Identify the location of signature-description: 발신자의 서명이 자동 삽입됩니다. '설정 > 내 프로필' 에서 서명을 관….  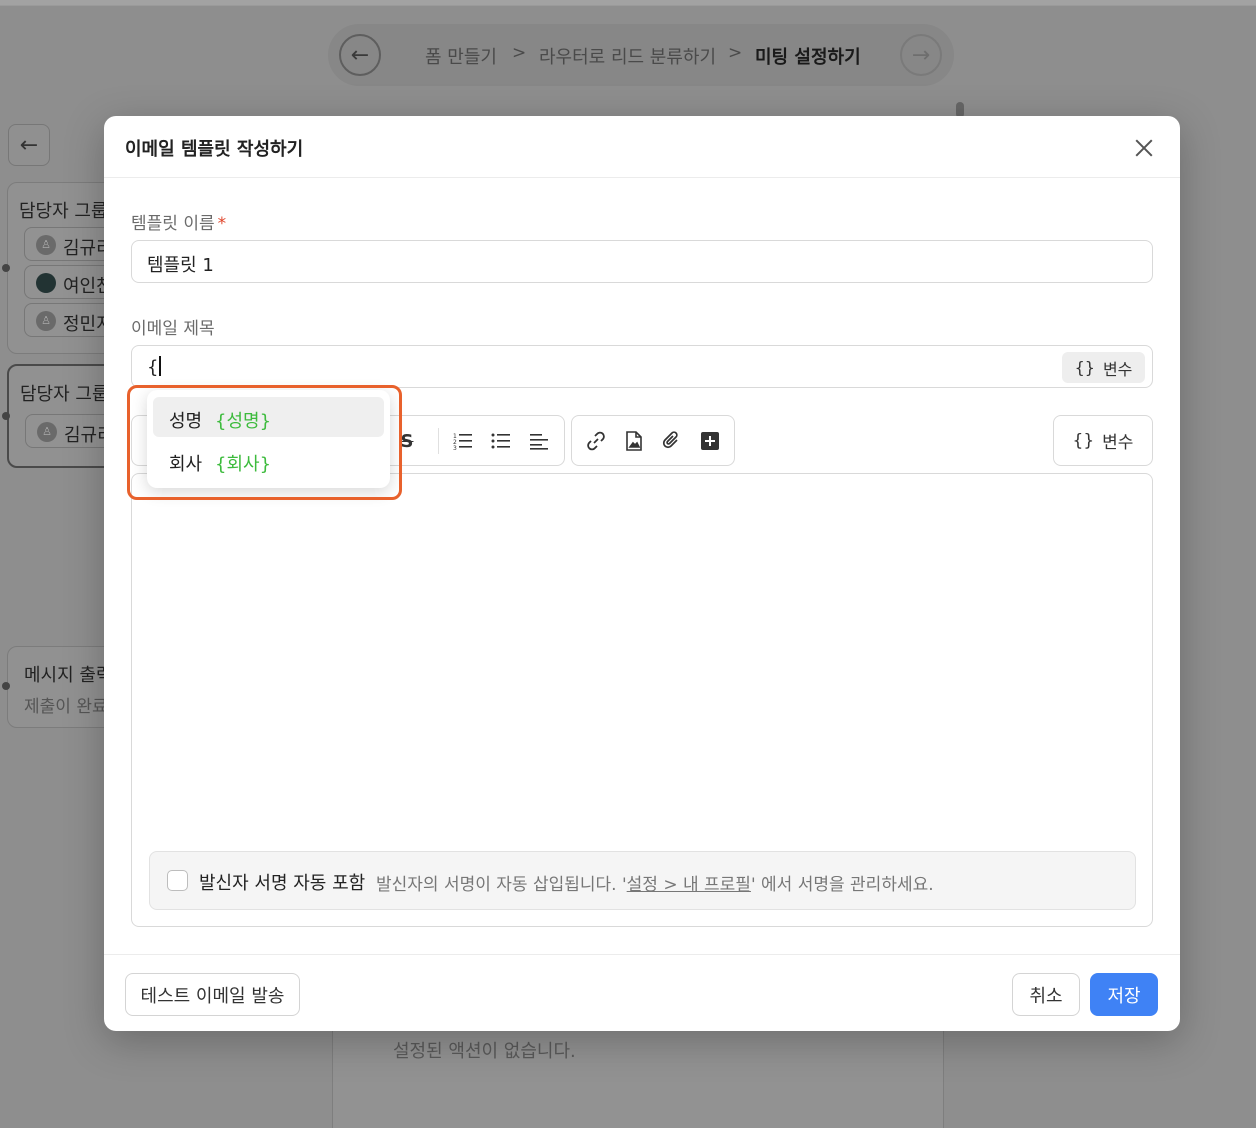
(655, 885).